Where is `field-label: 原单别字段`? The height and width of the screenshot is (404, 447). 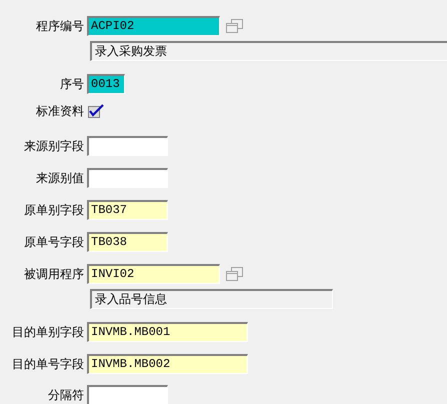
field-label: 原单别字段 is located at coordinates (54, 210).